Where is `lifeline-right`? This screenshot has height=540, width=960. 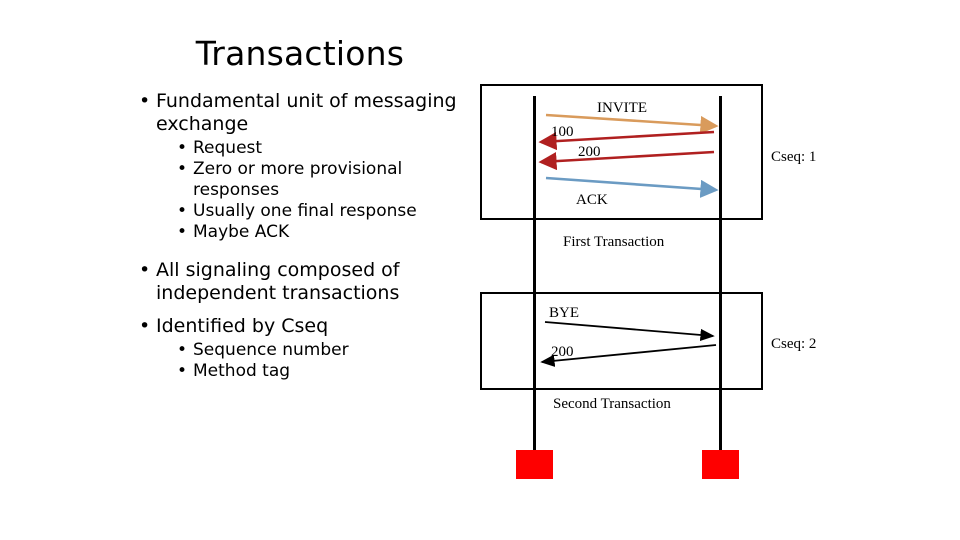 lifeline-right is located at coordinates (720, 274).